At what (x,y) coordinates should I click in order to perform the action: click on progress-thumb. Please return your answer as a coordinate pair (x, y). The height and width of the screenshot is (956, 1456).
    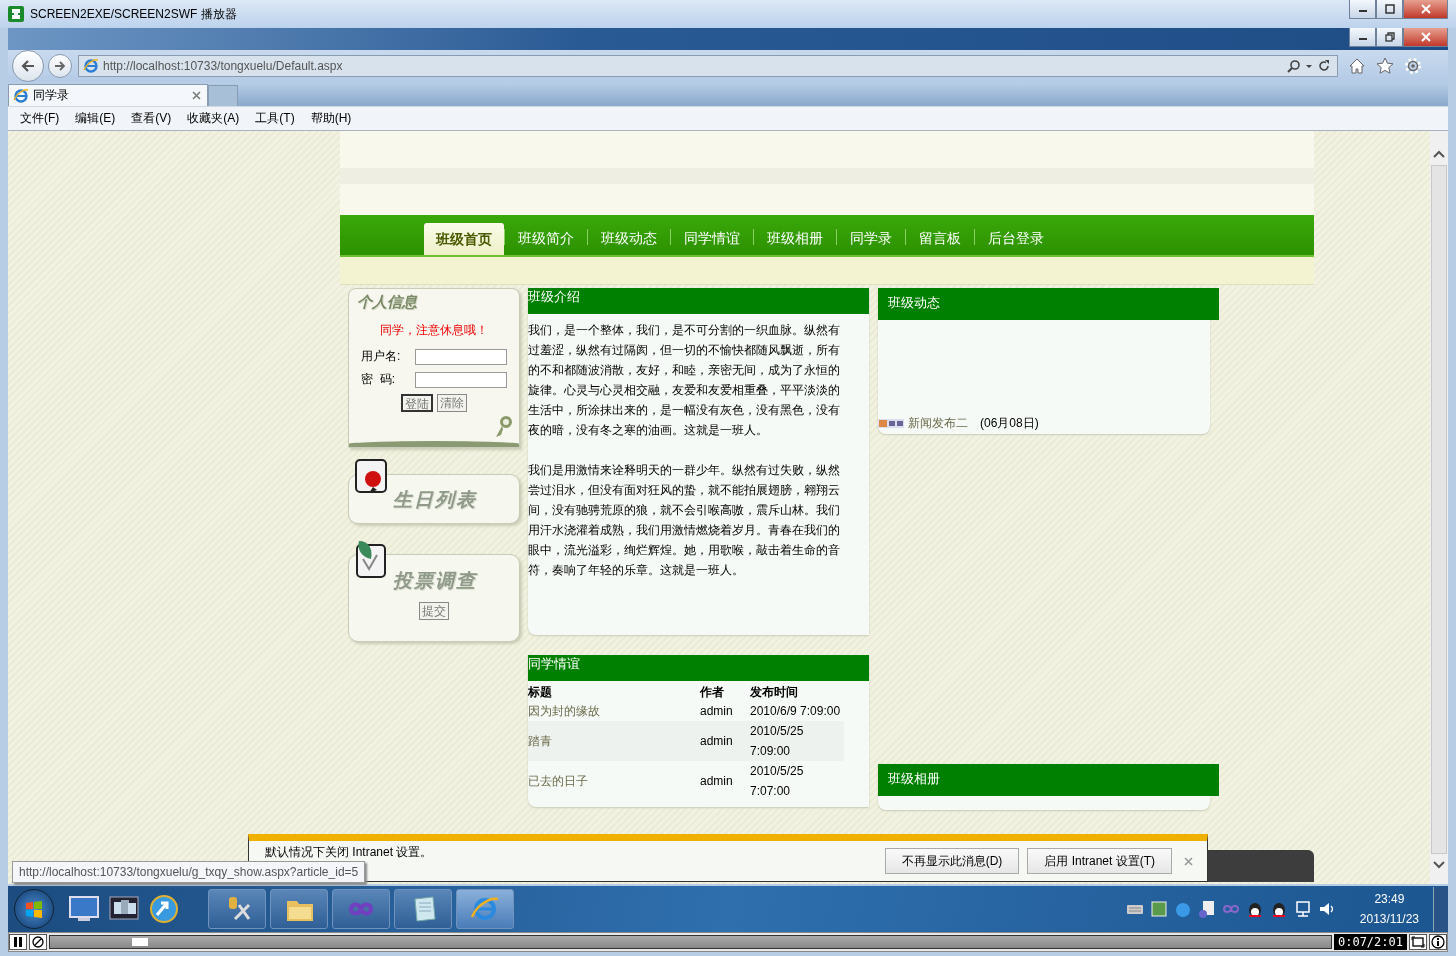
    Looking at the image, I should click on (140, 942).